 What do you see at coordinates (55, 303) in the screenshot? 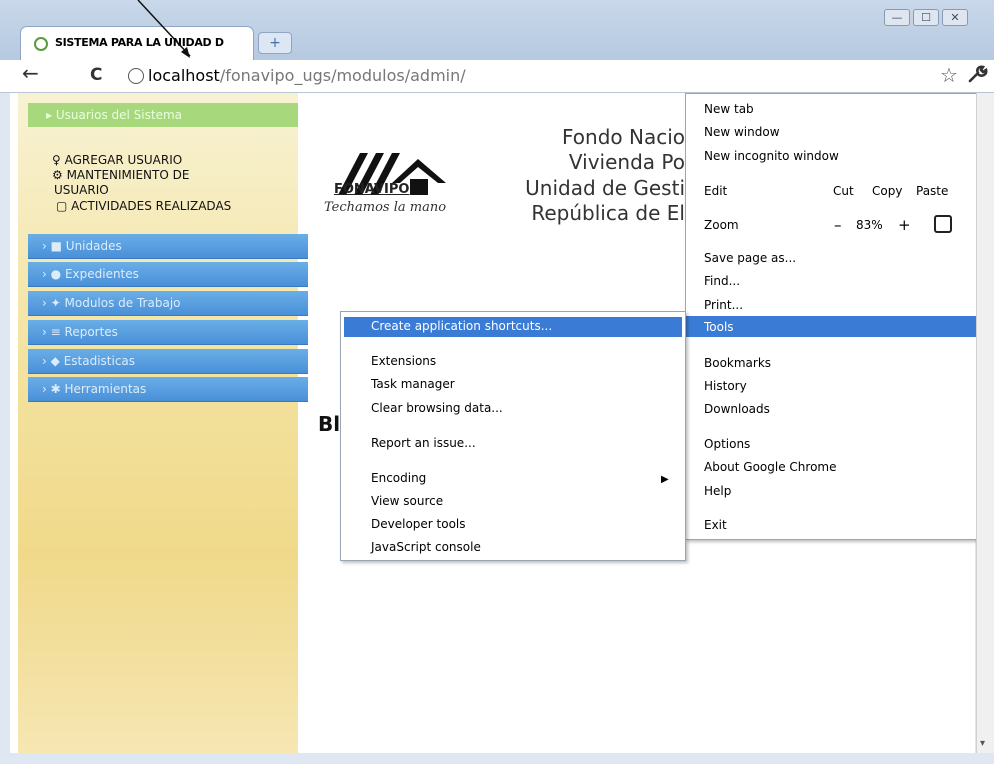
I see `modules-icon: ✦` at bounding box center [55, 303].